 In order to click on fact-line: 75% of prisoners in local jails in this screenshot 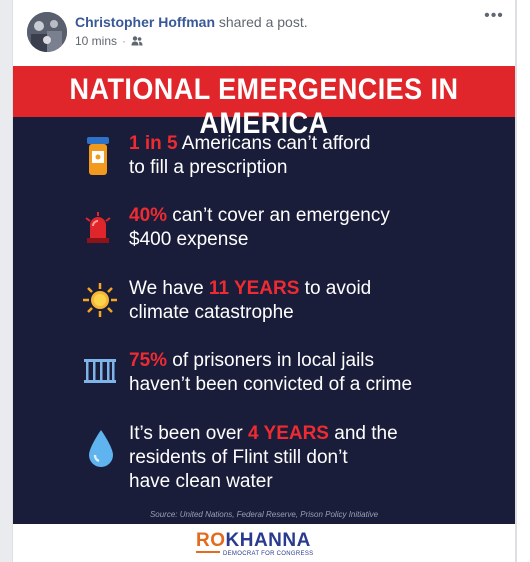, I will do `click(319, 361)`.